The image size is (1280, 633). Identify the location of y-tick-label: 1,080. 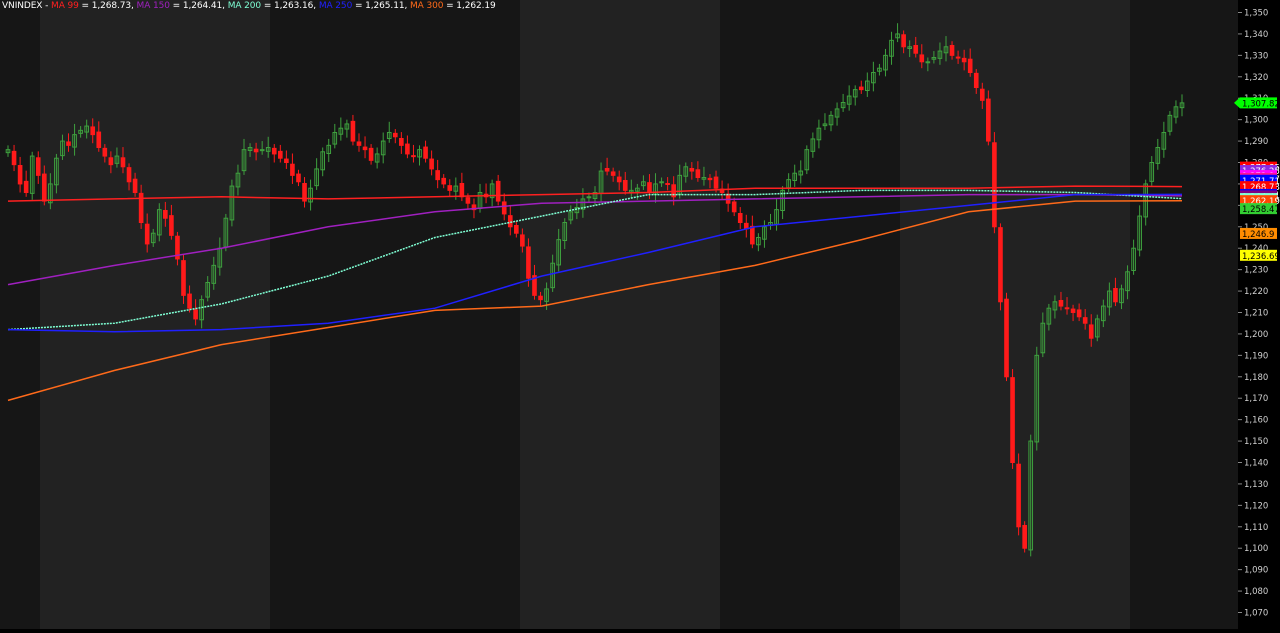
(1256, 592).